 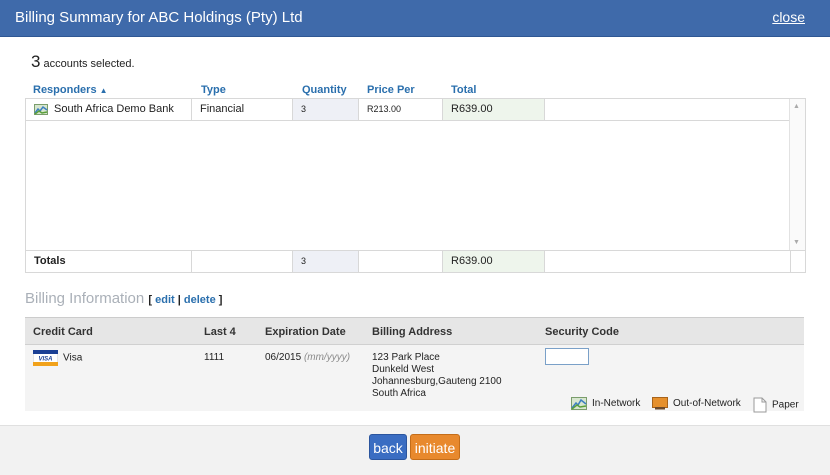 I want to click on legend-paper: Paper, so click(x=776, y=405).